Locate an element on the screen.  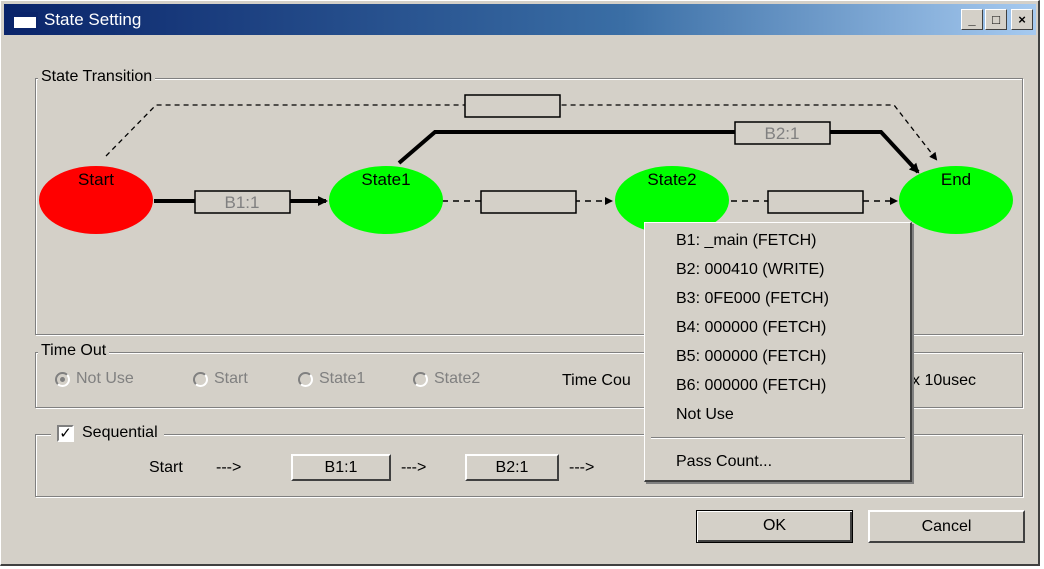
transition-box-state1-state2 is located at coordinates (528, 202).